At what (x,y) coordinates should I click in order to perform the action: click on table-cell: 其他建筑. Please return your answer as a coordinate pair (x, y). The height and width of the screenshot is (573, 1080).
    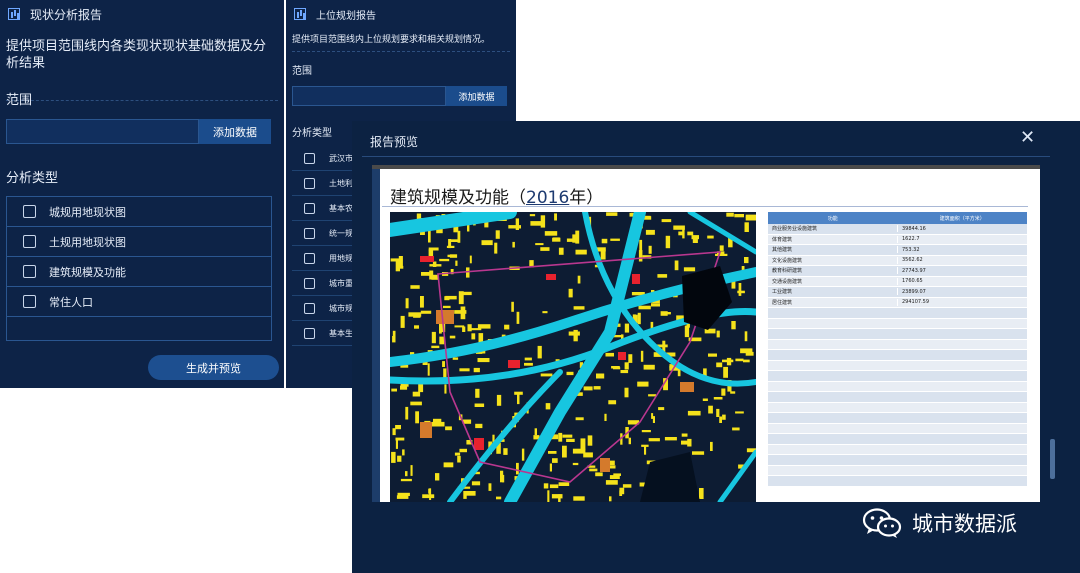
    Looking at the image, I should click on (833, 250).